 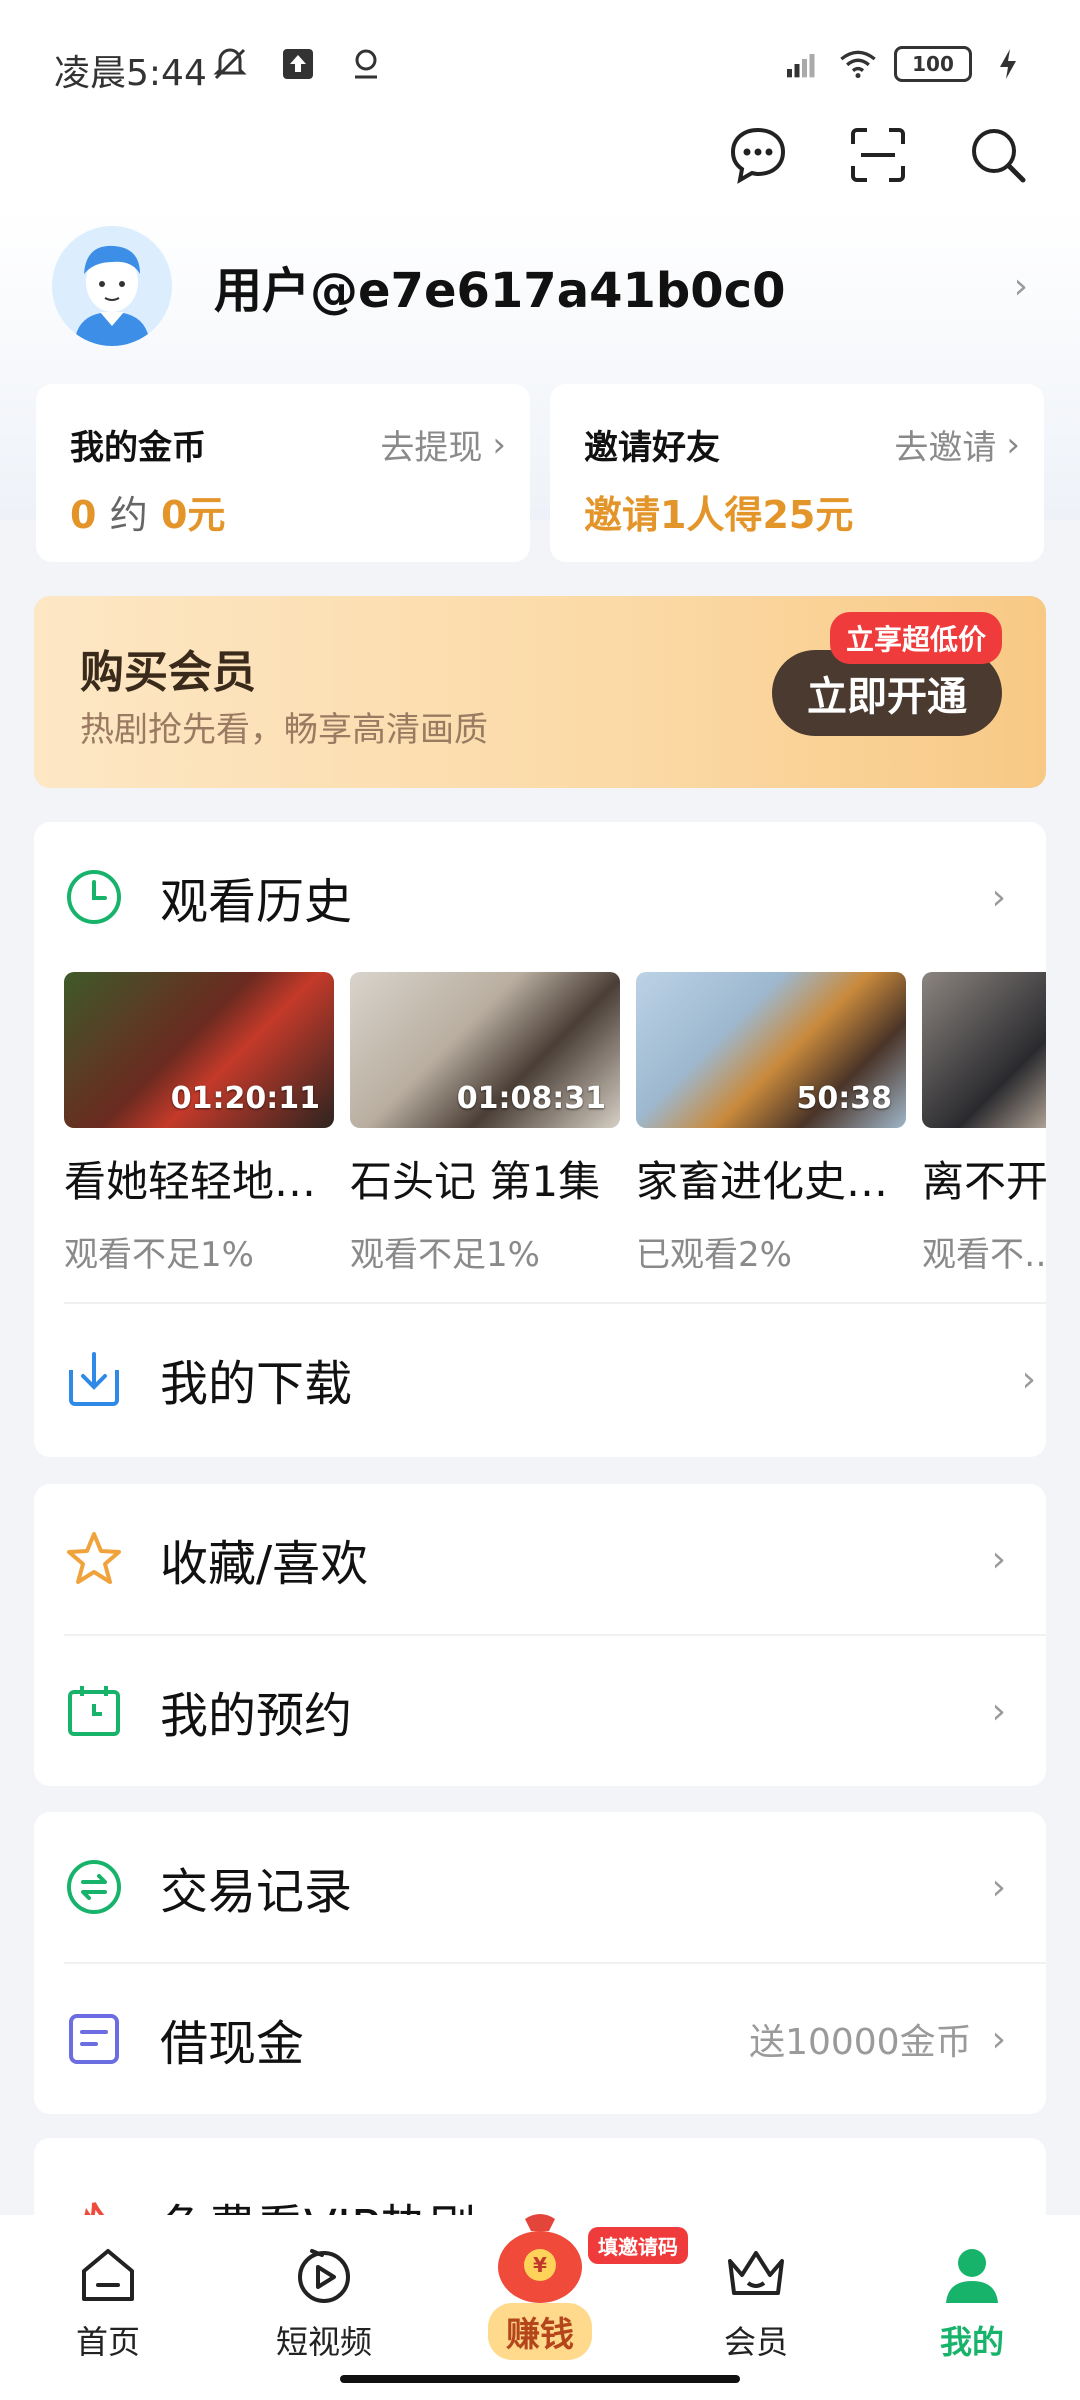 I want to click on history-item: 01:20:11 看她轻轻地… 观看不足1%, so click(x=199, y=1132).